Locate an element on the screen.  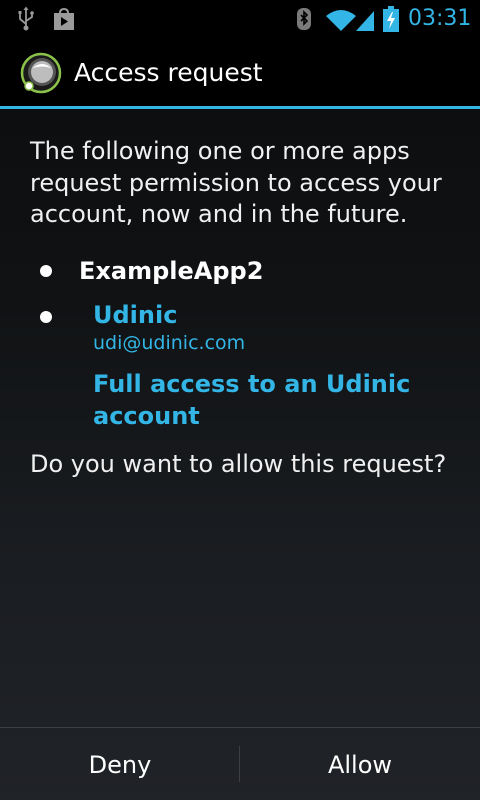
button-bar: Deny Allow is located at coordinates (240, 763).